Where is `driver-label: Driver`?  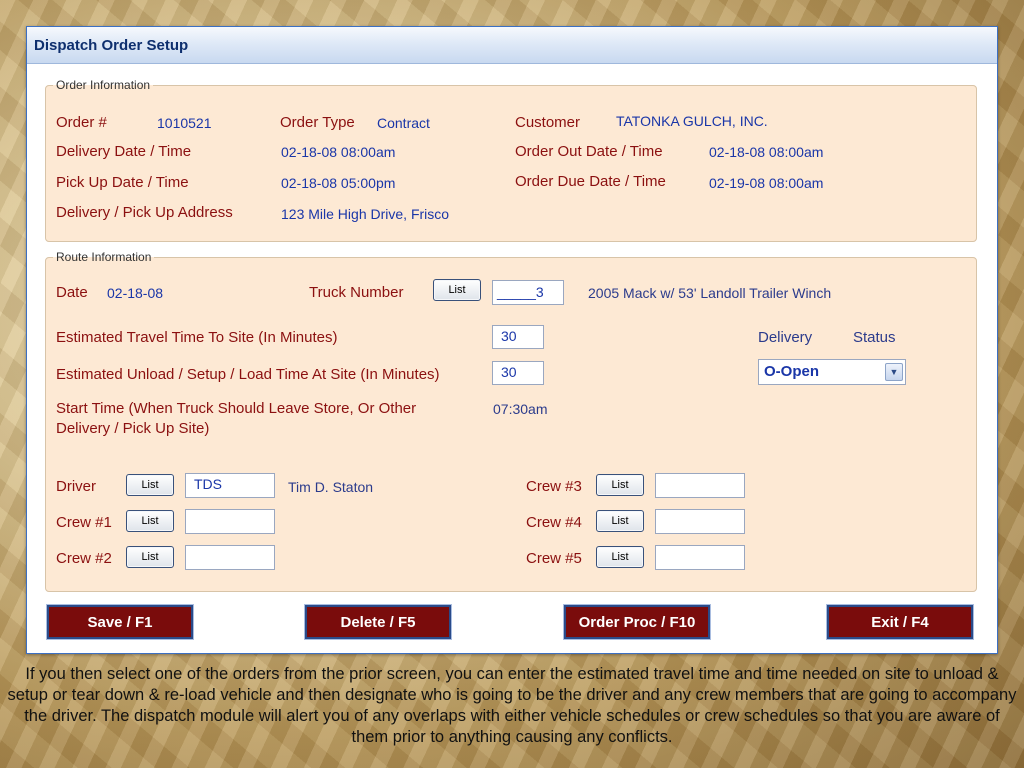
driver-label: Driver is located at coordinates (76, 486).